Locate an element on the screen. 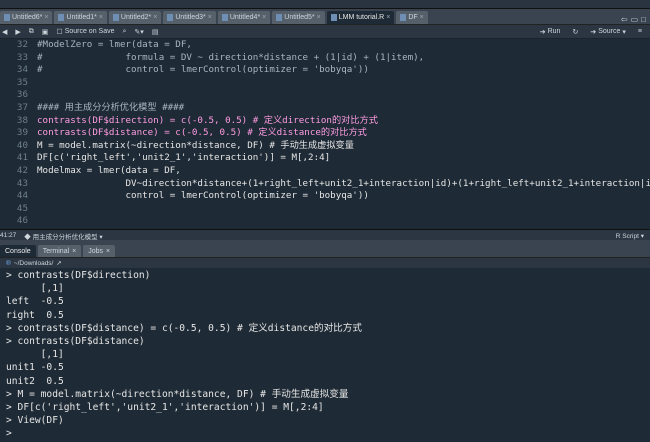 This screenshot has width=650, height=442. tab-label: Untitled6* is located at coordinates (27, 17).